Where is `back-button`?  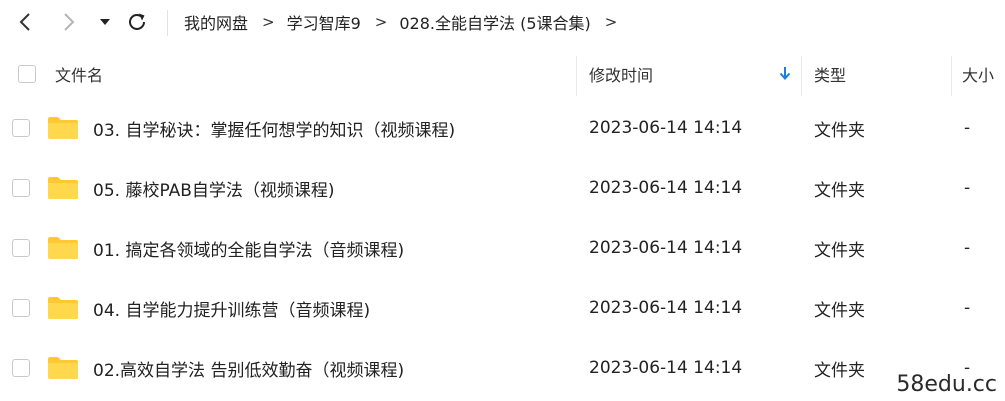 back-button is located at coordinates (25, 22).